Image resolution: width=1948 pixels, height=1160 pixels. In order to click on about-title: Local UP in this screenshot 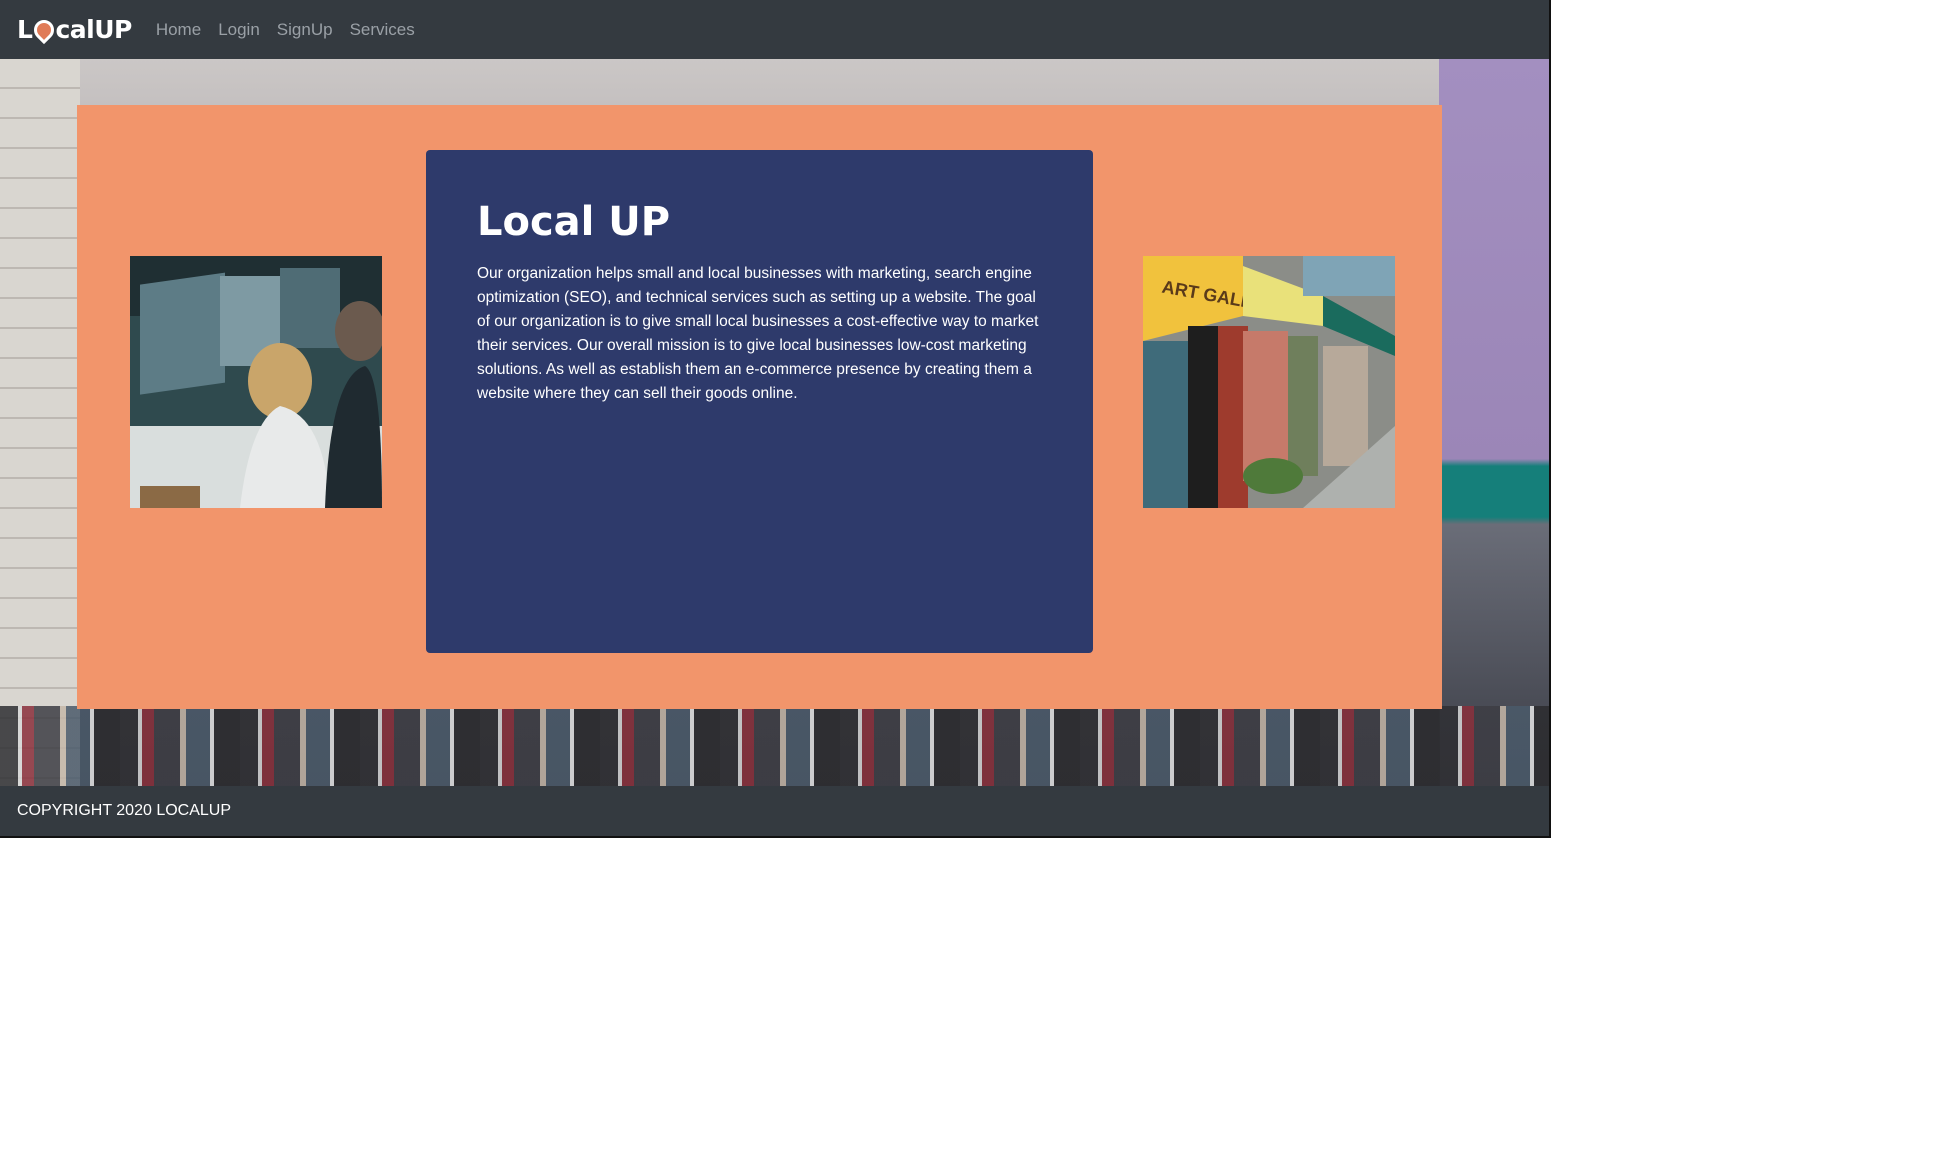, I will do `click(574, 222)`.